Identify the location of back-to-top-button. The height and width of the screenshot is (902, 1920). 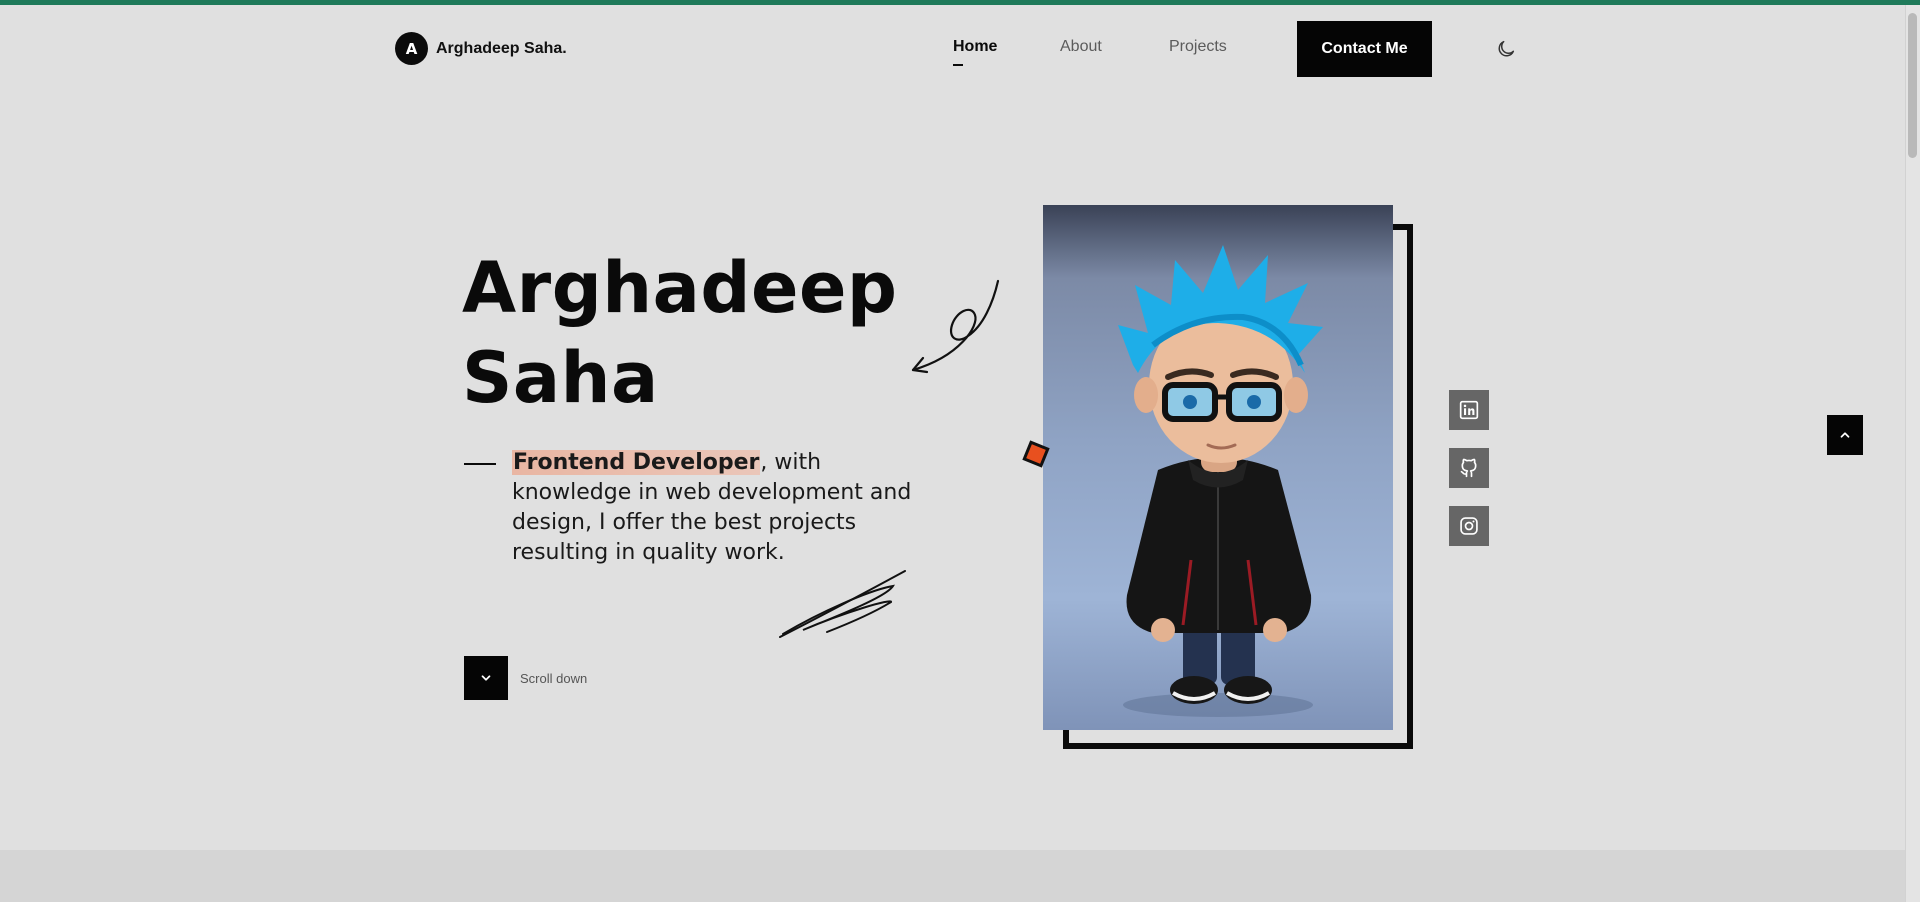
(1845, 435).